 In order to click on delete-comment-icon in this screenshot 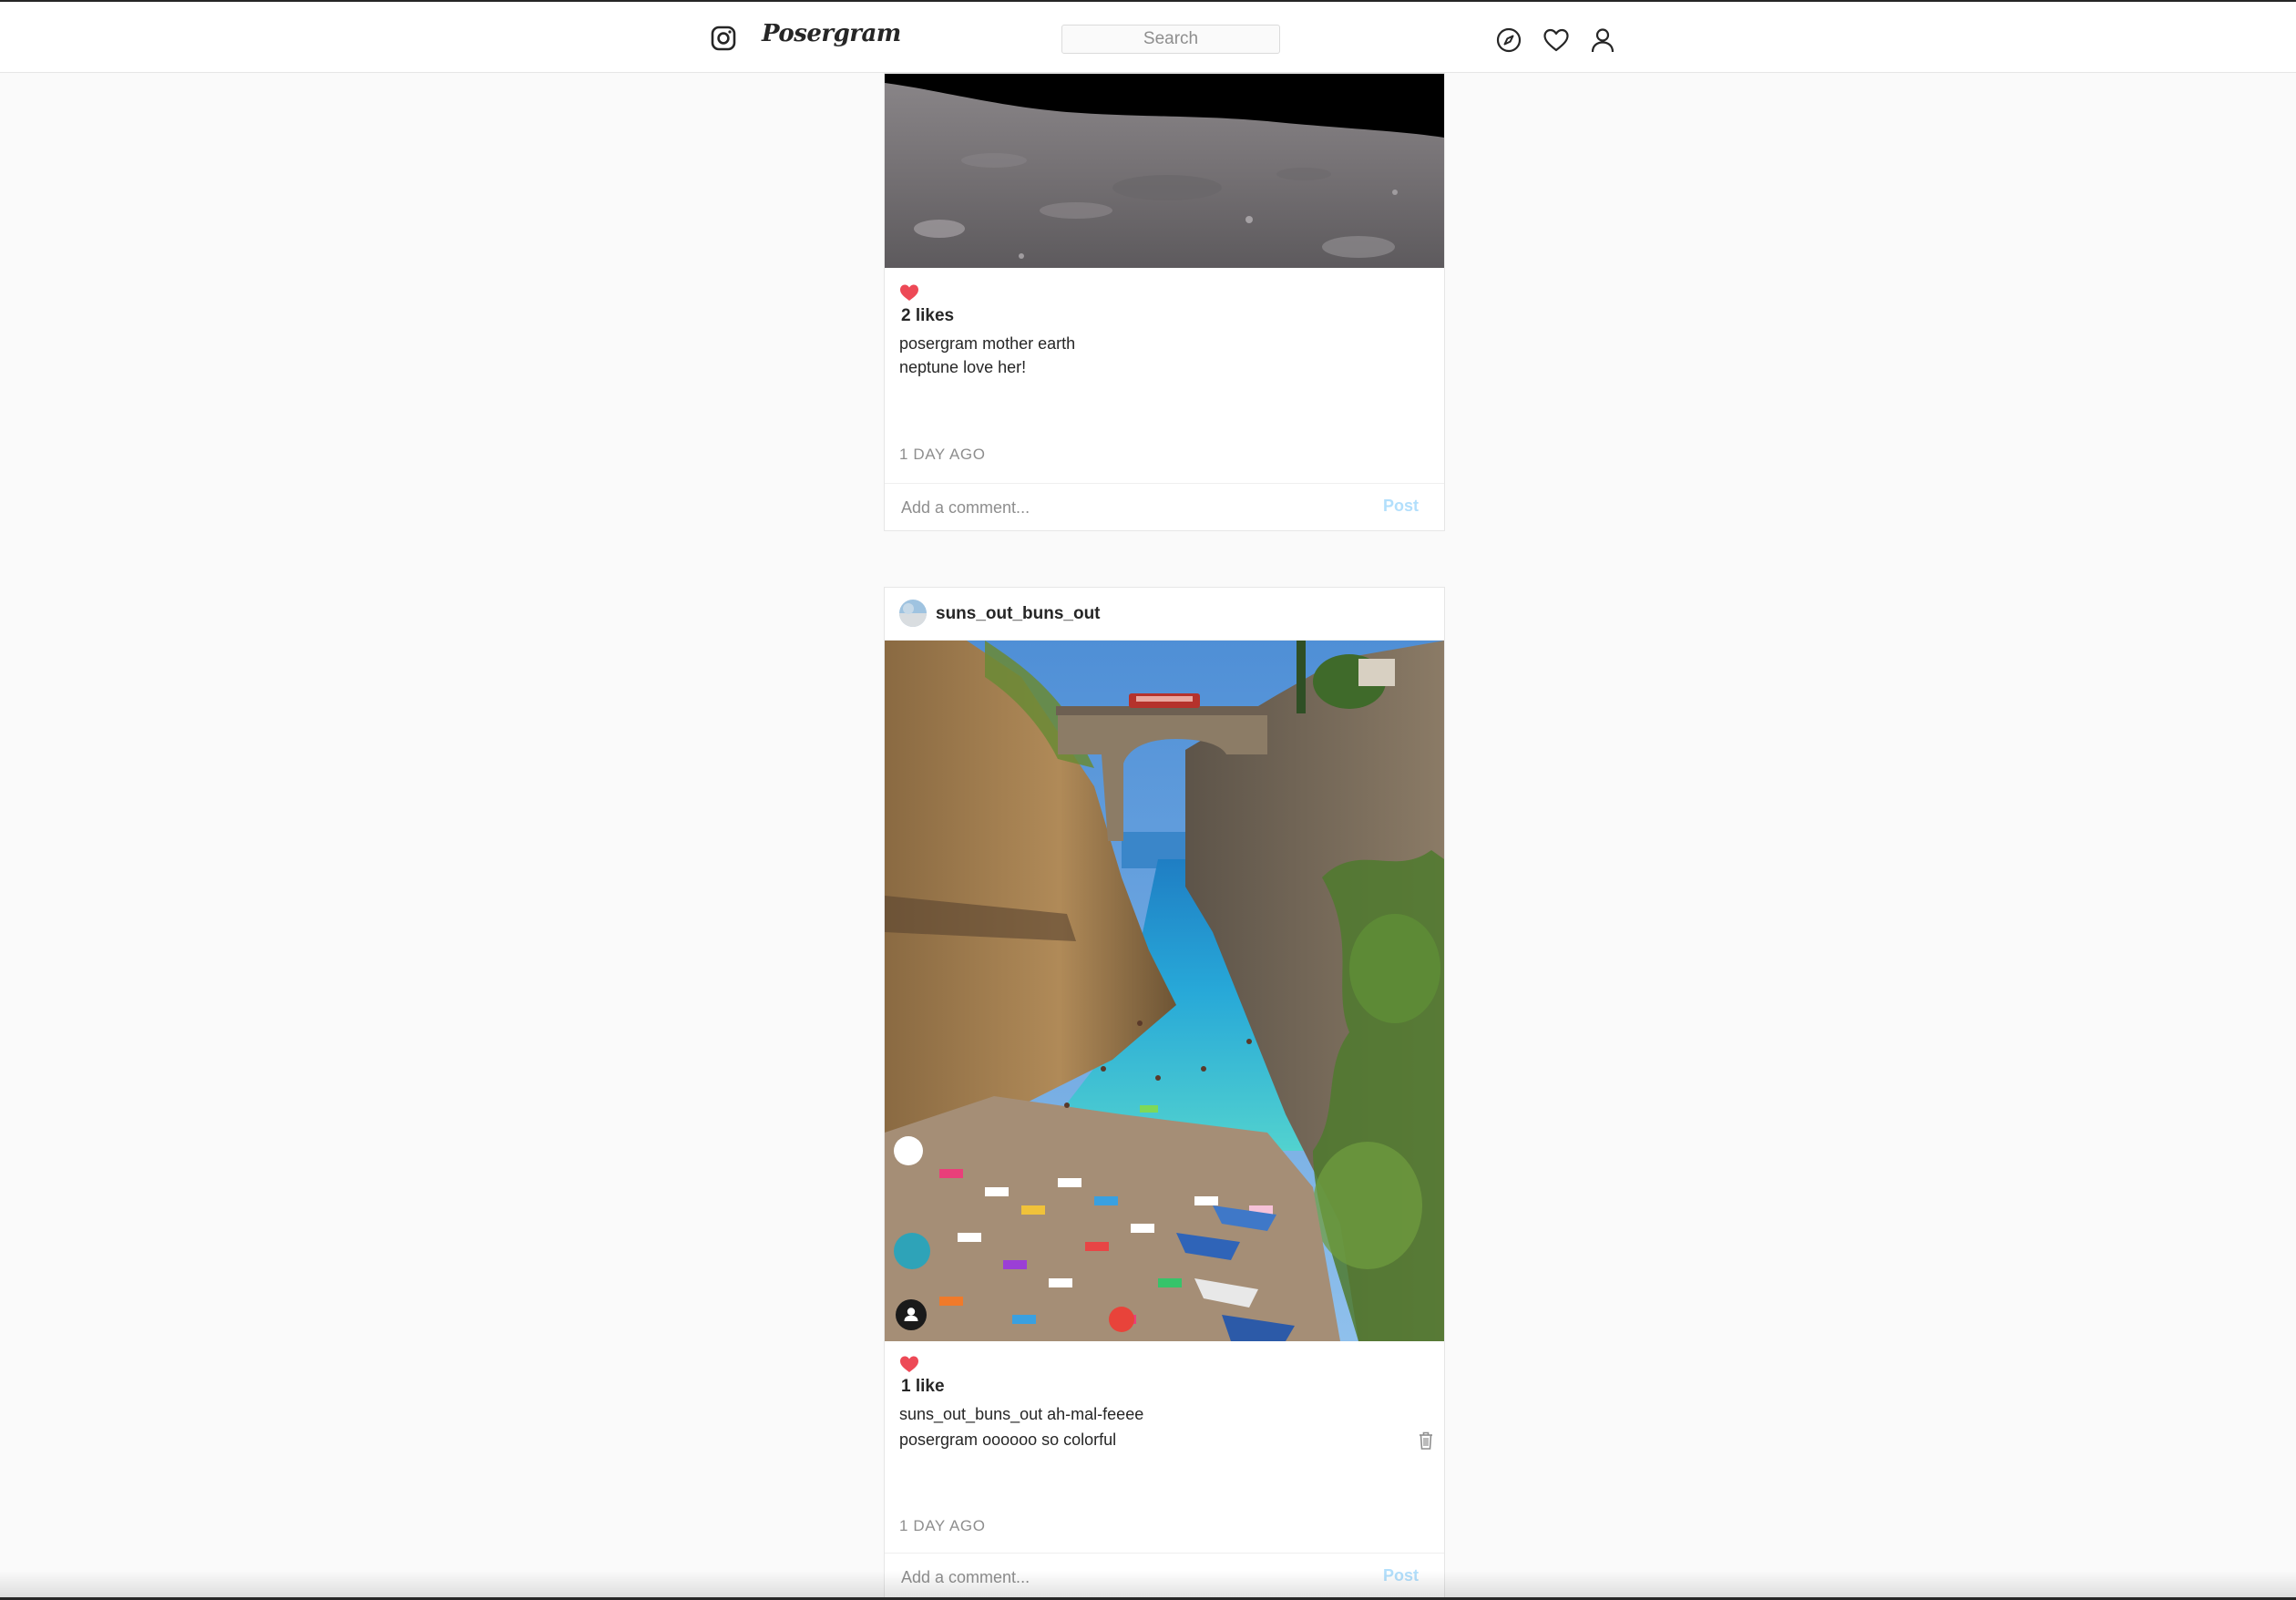, I will do `click(1426, 1441)`.